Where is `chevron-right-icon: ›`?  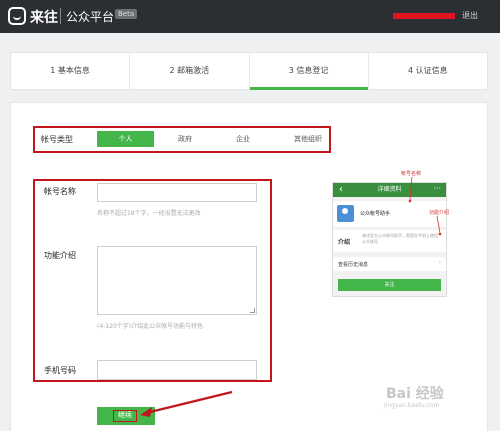 chevron-right-icon: › is located at coordinates (439, 262).